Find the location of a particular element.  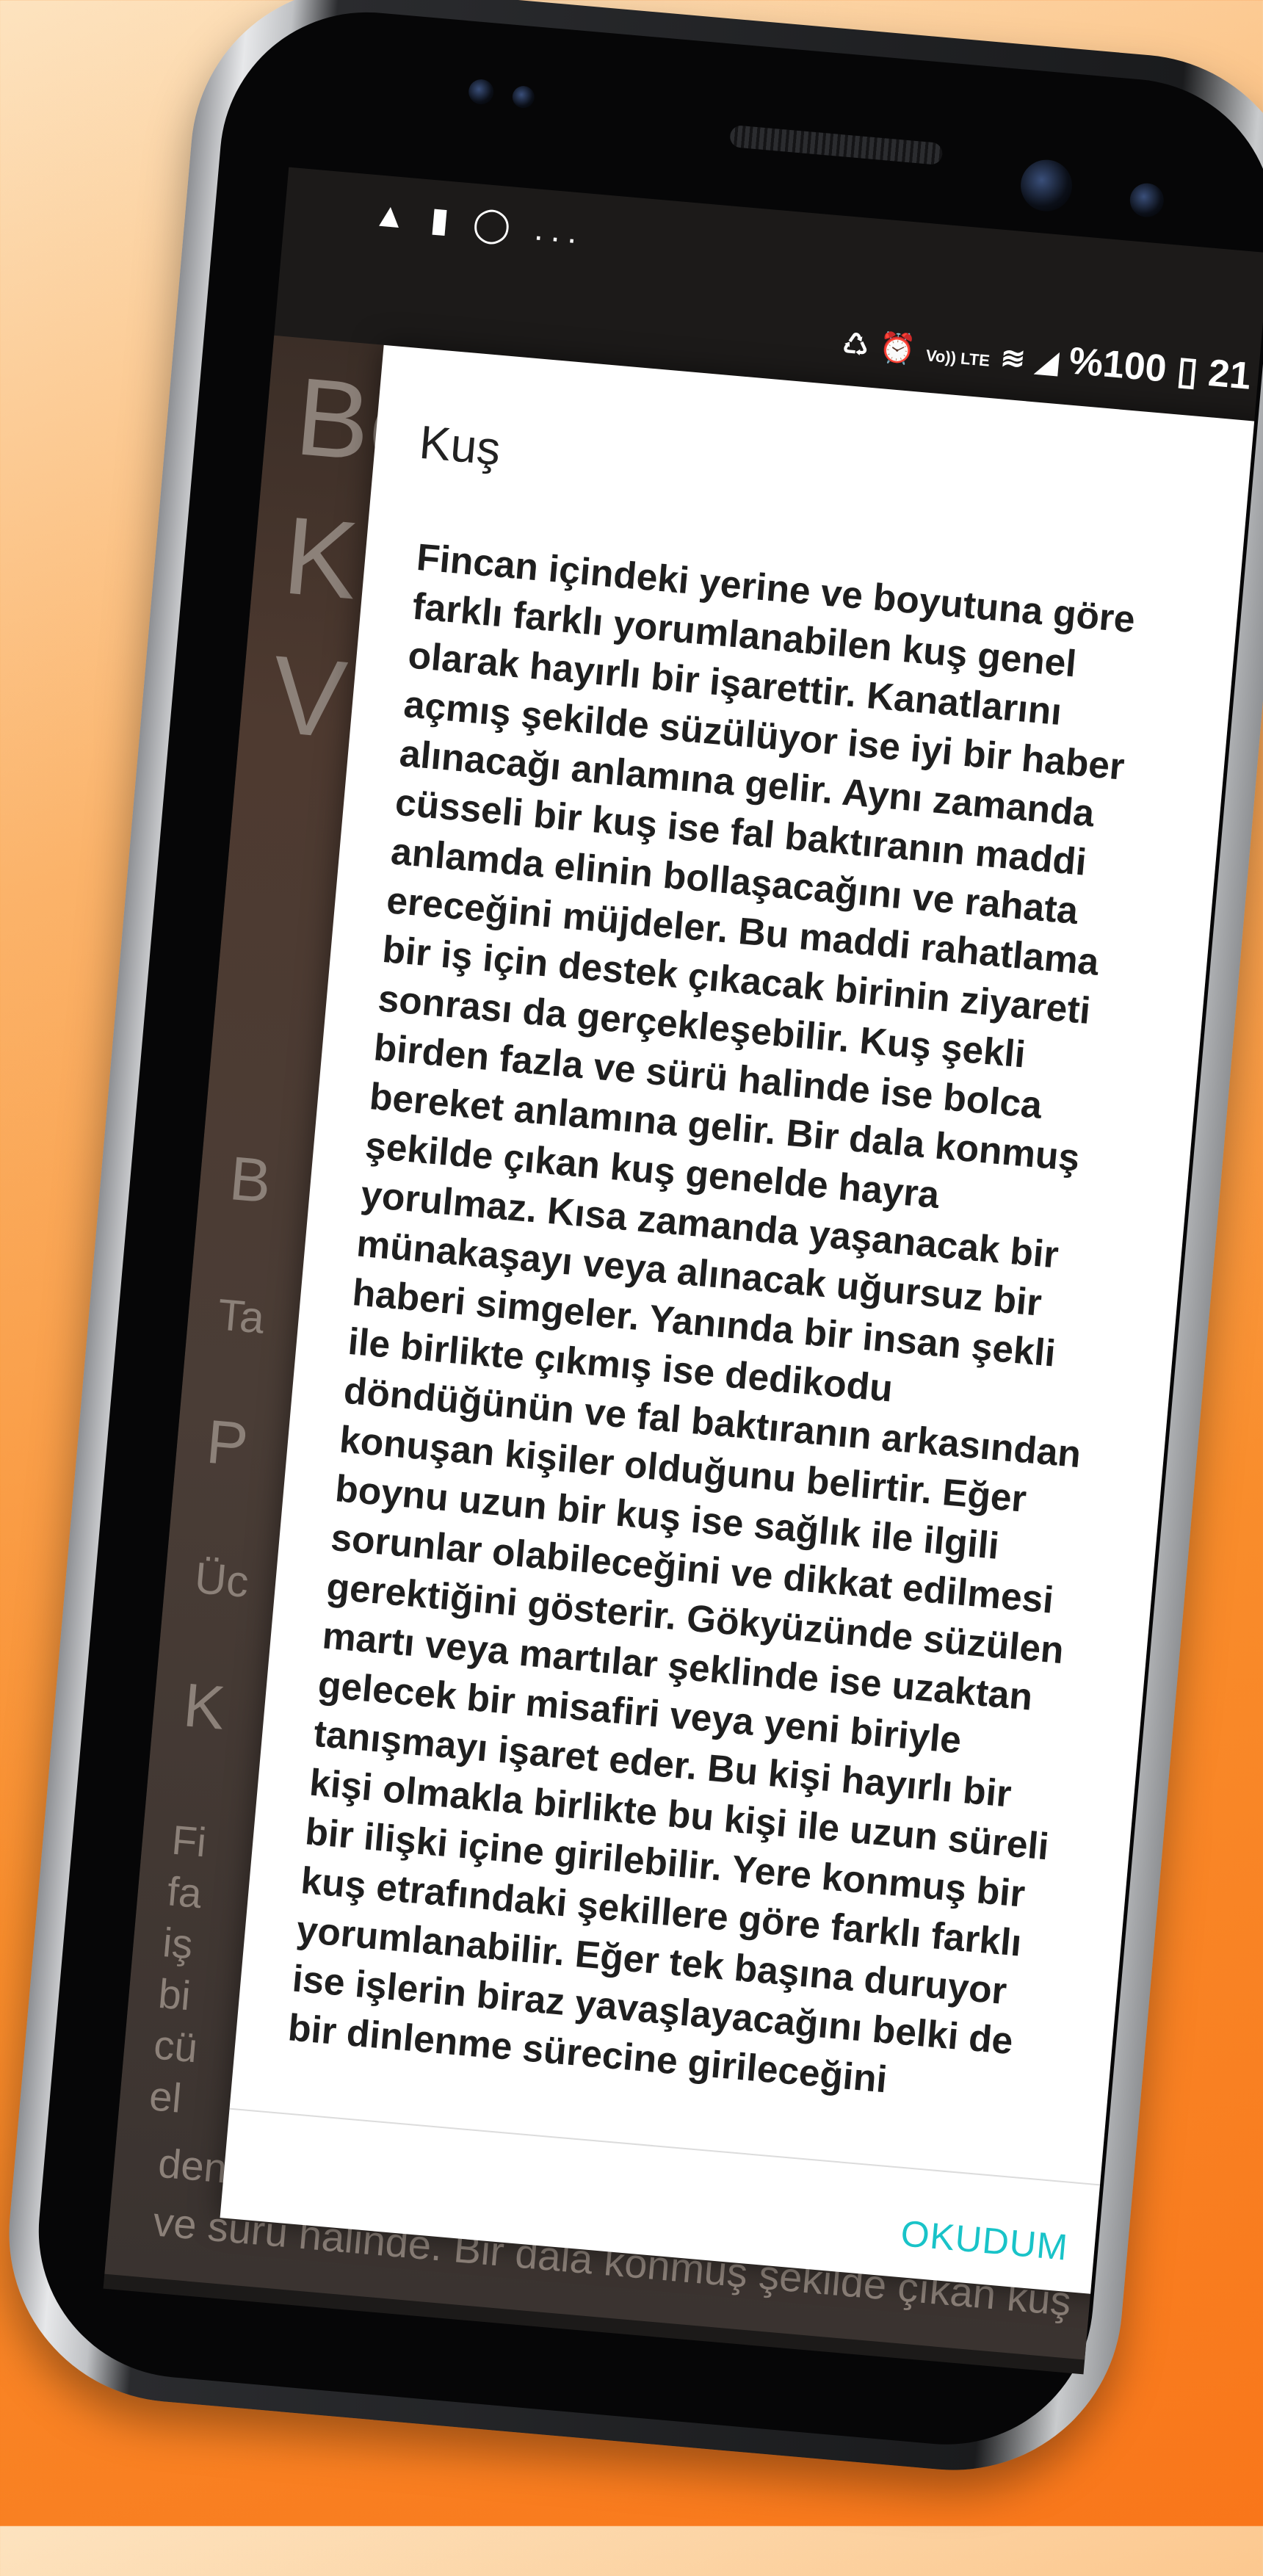

status-bar: ▲ ▮ ◯ ... ♺ ⏰ Vo)) LTE ≋ ◢ %100 ▯ 21 is located at coordinates (772, 282).